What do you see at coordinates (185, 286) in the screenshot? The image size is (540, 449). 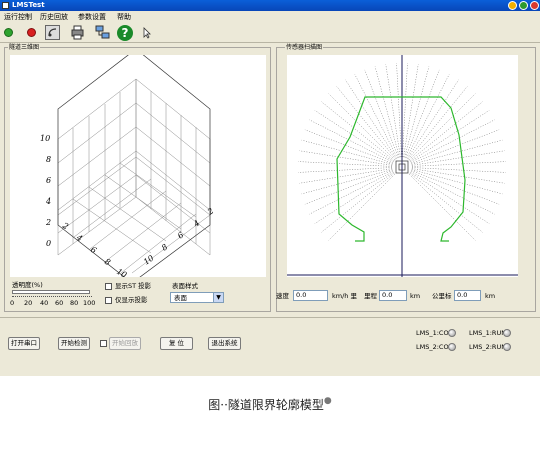 I see `surface-style-label: 表面样式` at bounding box center [185, 286].